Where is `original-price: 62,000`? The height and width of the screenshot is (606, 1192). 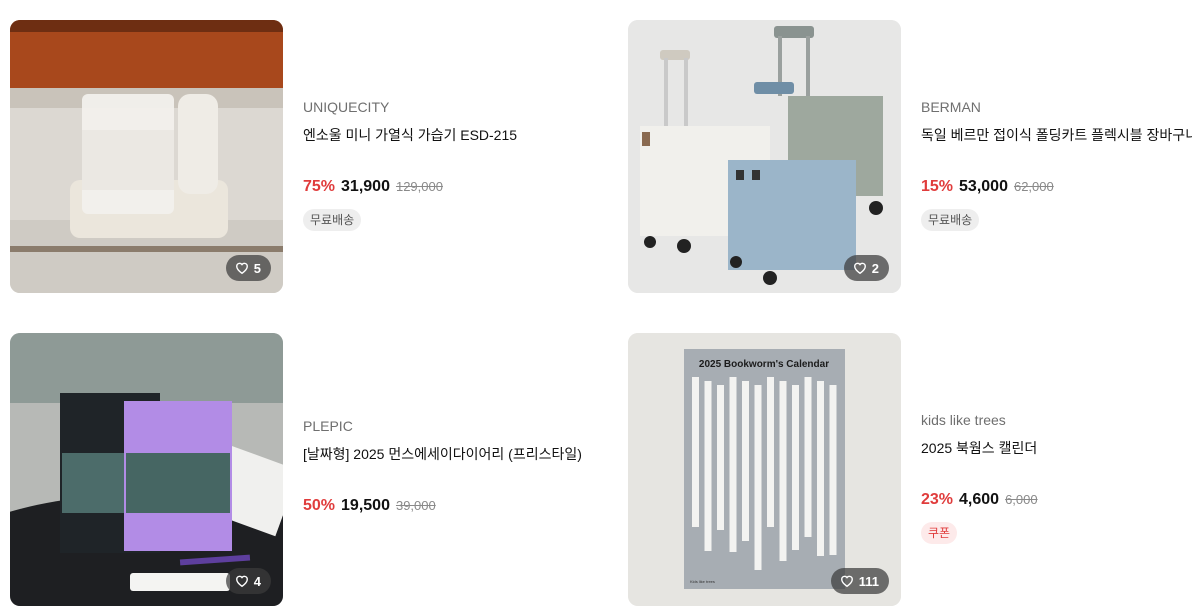 original-price: 62,000 is located at coordinates (1033, 186).